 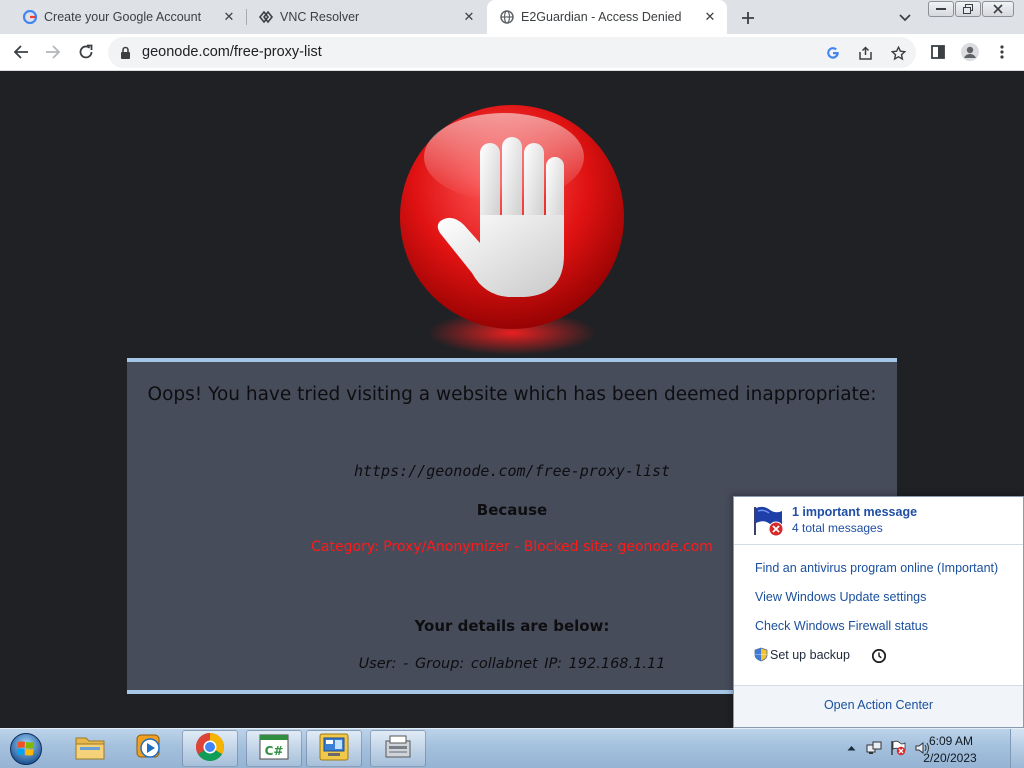 I want to click on csharp-icon: C#, so click(x=274, y=749).